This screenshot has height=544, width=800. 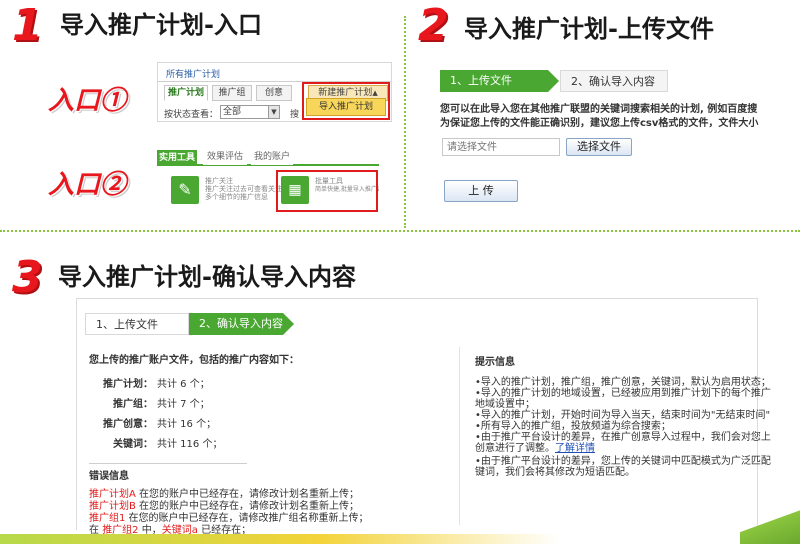 What do you see at coordinates (599, 109) in the screenshot?
I see `upload-description-1: 您可以在此导入您在其他推广联盟的关键词搜索相关的计划, 例如百度搜` at bounding box center [599, 109].